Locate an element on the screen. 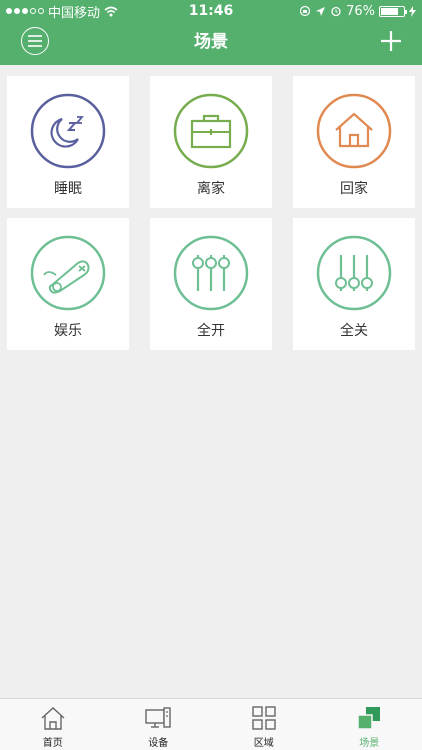 This screenshot has height=750, width=422. scene-tile-back-home: 回家 is located at coordinates (354, 142).